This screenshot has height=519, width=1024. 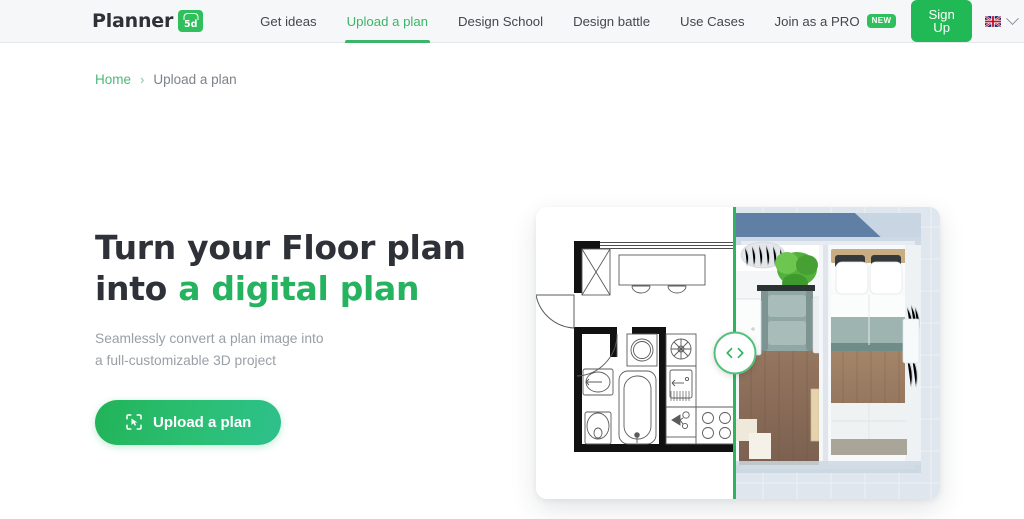 I want to click on nav-item-label: Use Cases, so click(x=712, y=21).